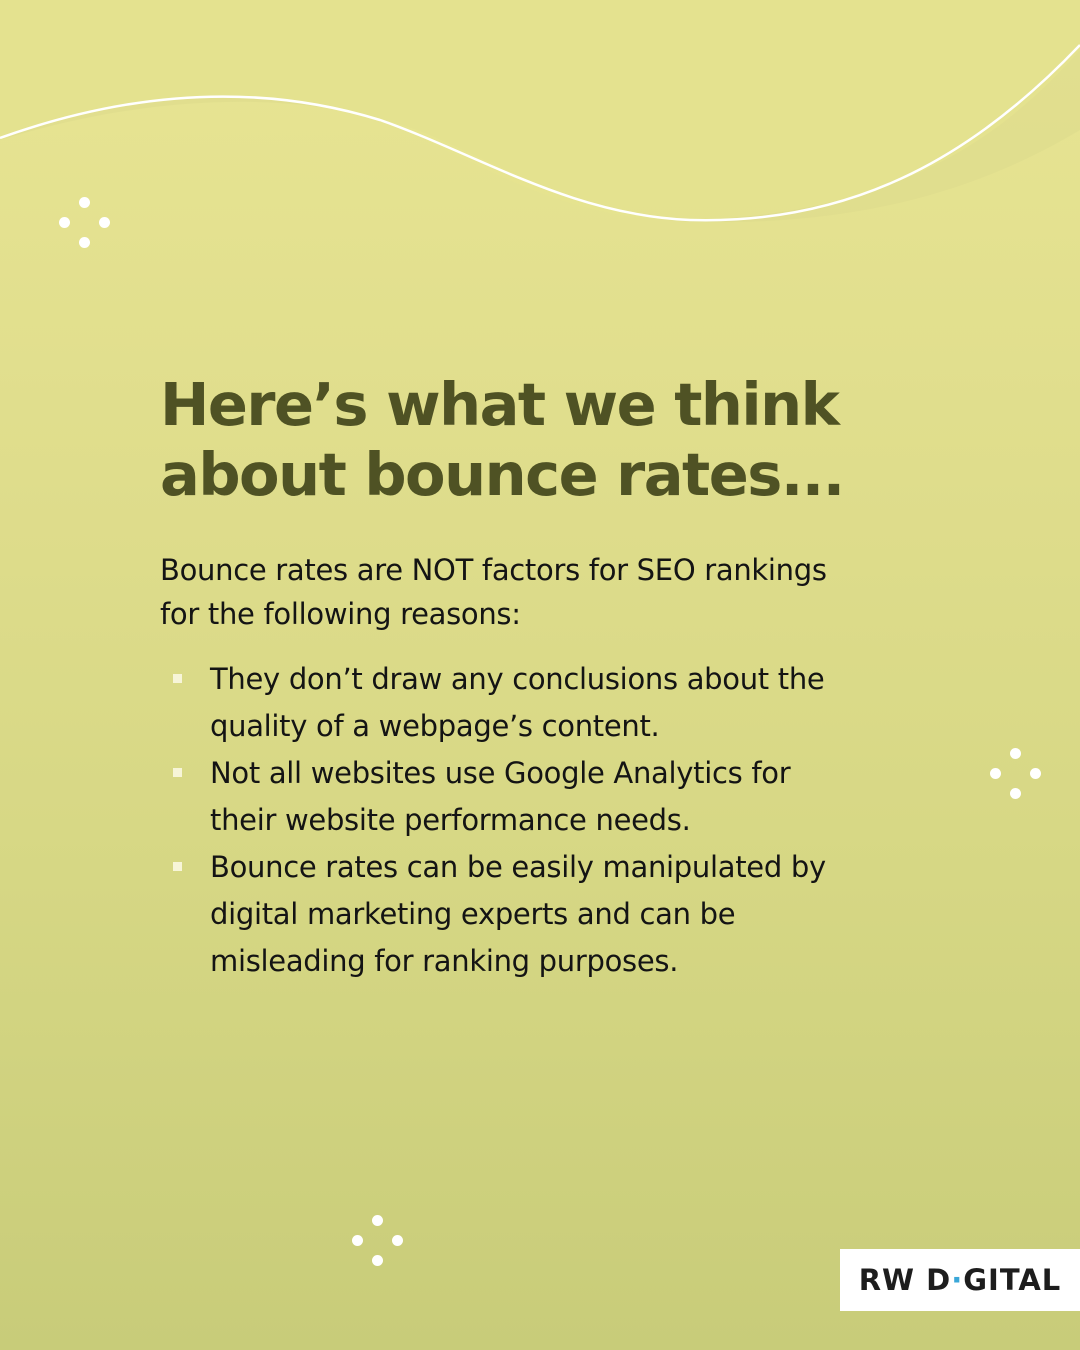 This screenshot has height=1350, width=1080. Describe the element at coordinates (473, 914) in the screenshot. I see `reason-3-line-2: digital marketing experts and can be` at that location.